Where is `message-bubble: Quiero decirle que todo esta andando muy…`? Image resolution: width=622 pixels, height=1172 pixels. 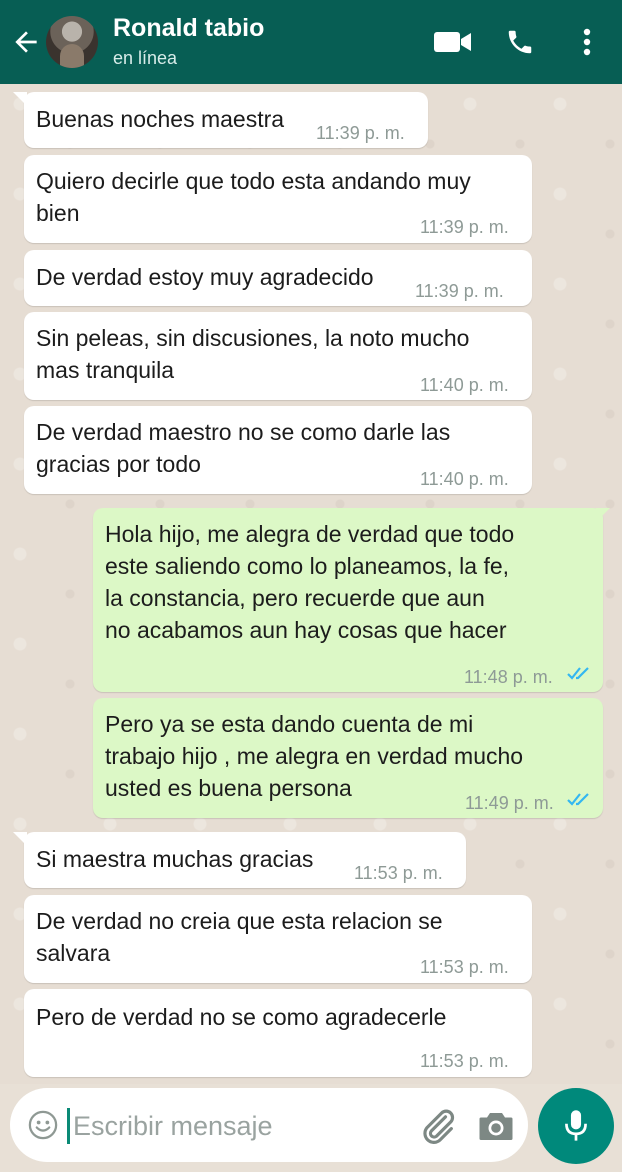
message-bubble: Quiero decirle que todo esta andando muy… is located at coordinates (278, 199).